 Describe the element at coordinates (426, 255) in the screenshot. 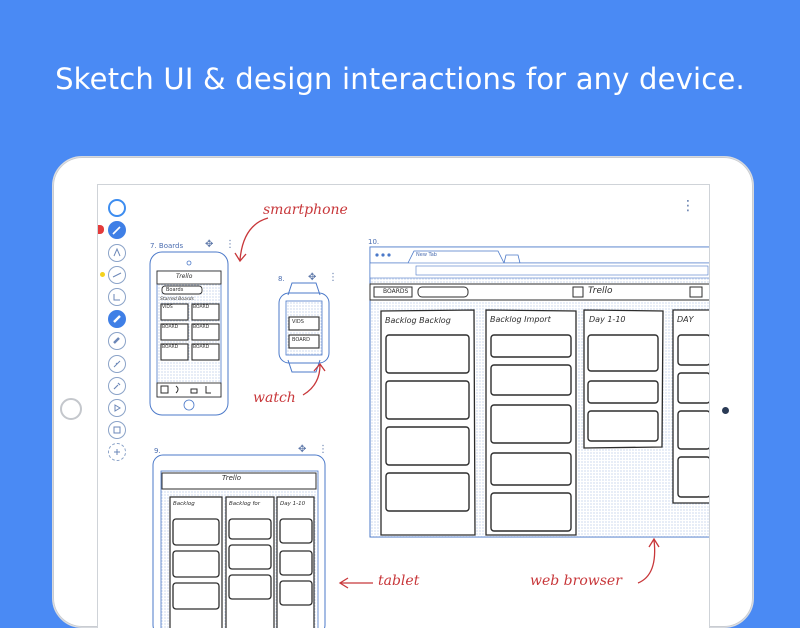

I see `browser-tab: New Tab` at that location.